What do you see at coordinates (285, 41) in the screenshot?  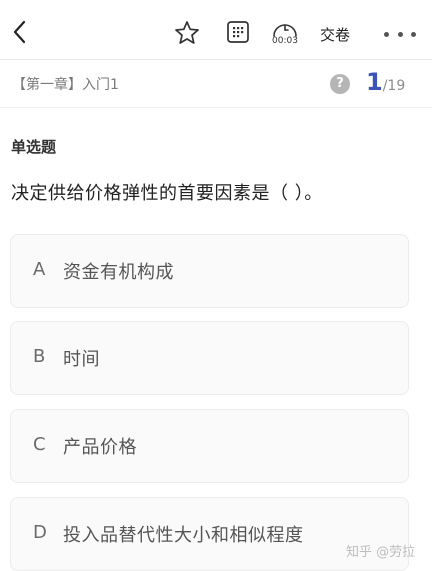 I see `timer-value: 00:03` at bounding box center [285, 41].